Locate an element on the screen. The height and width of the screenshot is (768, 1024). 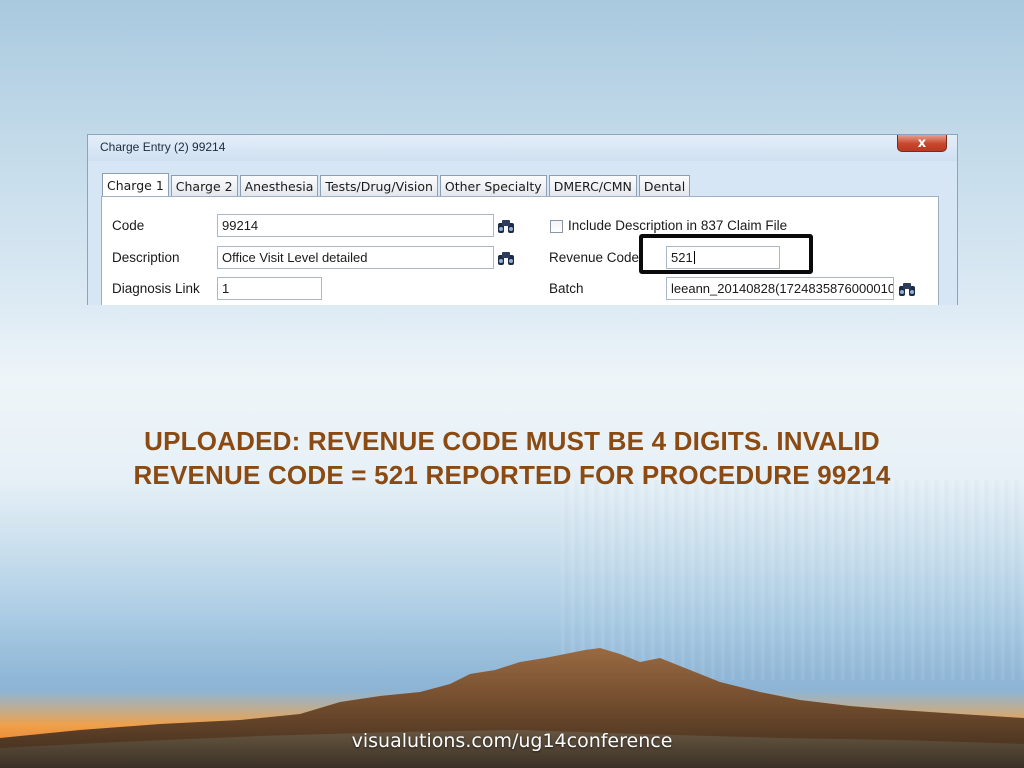
dialog-titlebar: Charge Entry (2) 99214 x is located at coordinates (522, 148).